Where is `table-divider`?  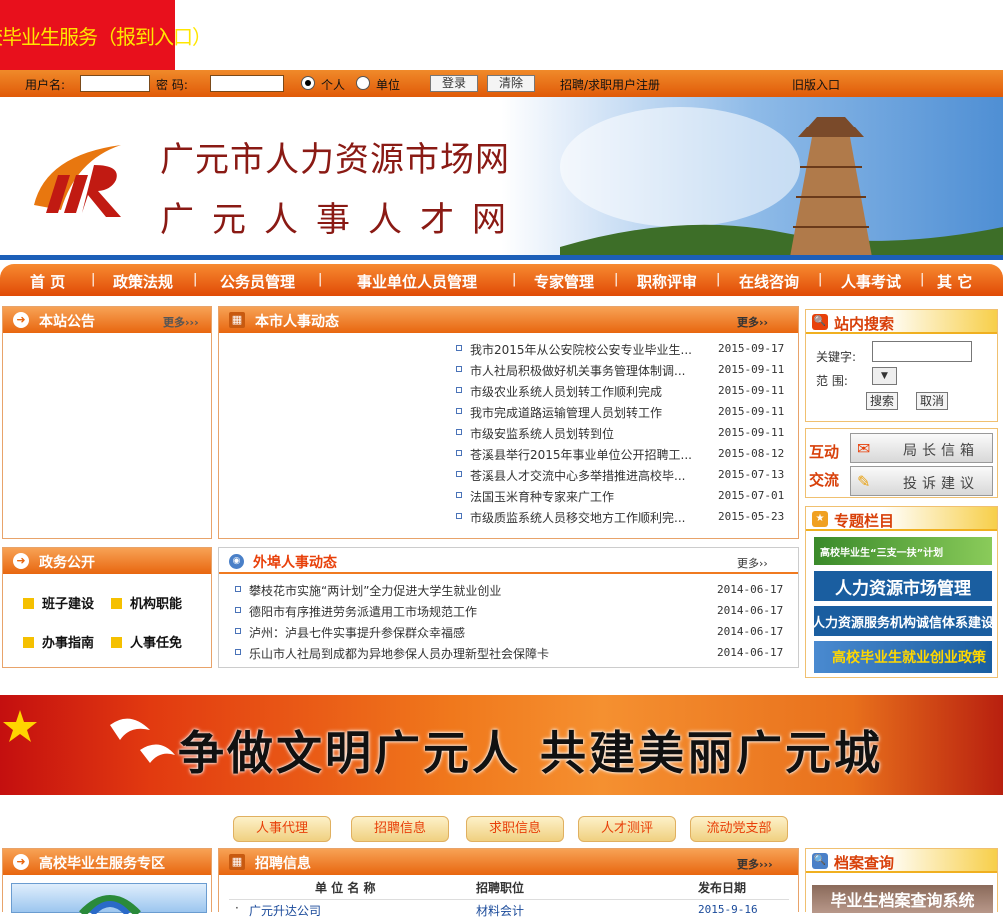
table-divider is located at coordinates (509, 899).